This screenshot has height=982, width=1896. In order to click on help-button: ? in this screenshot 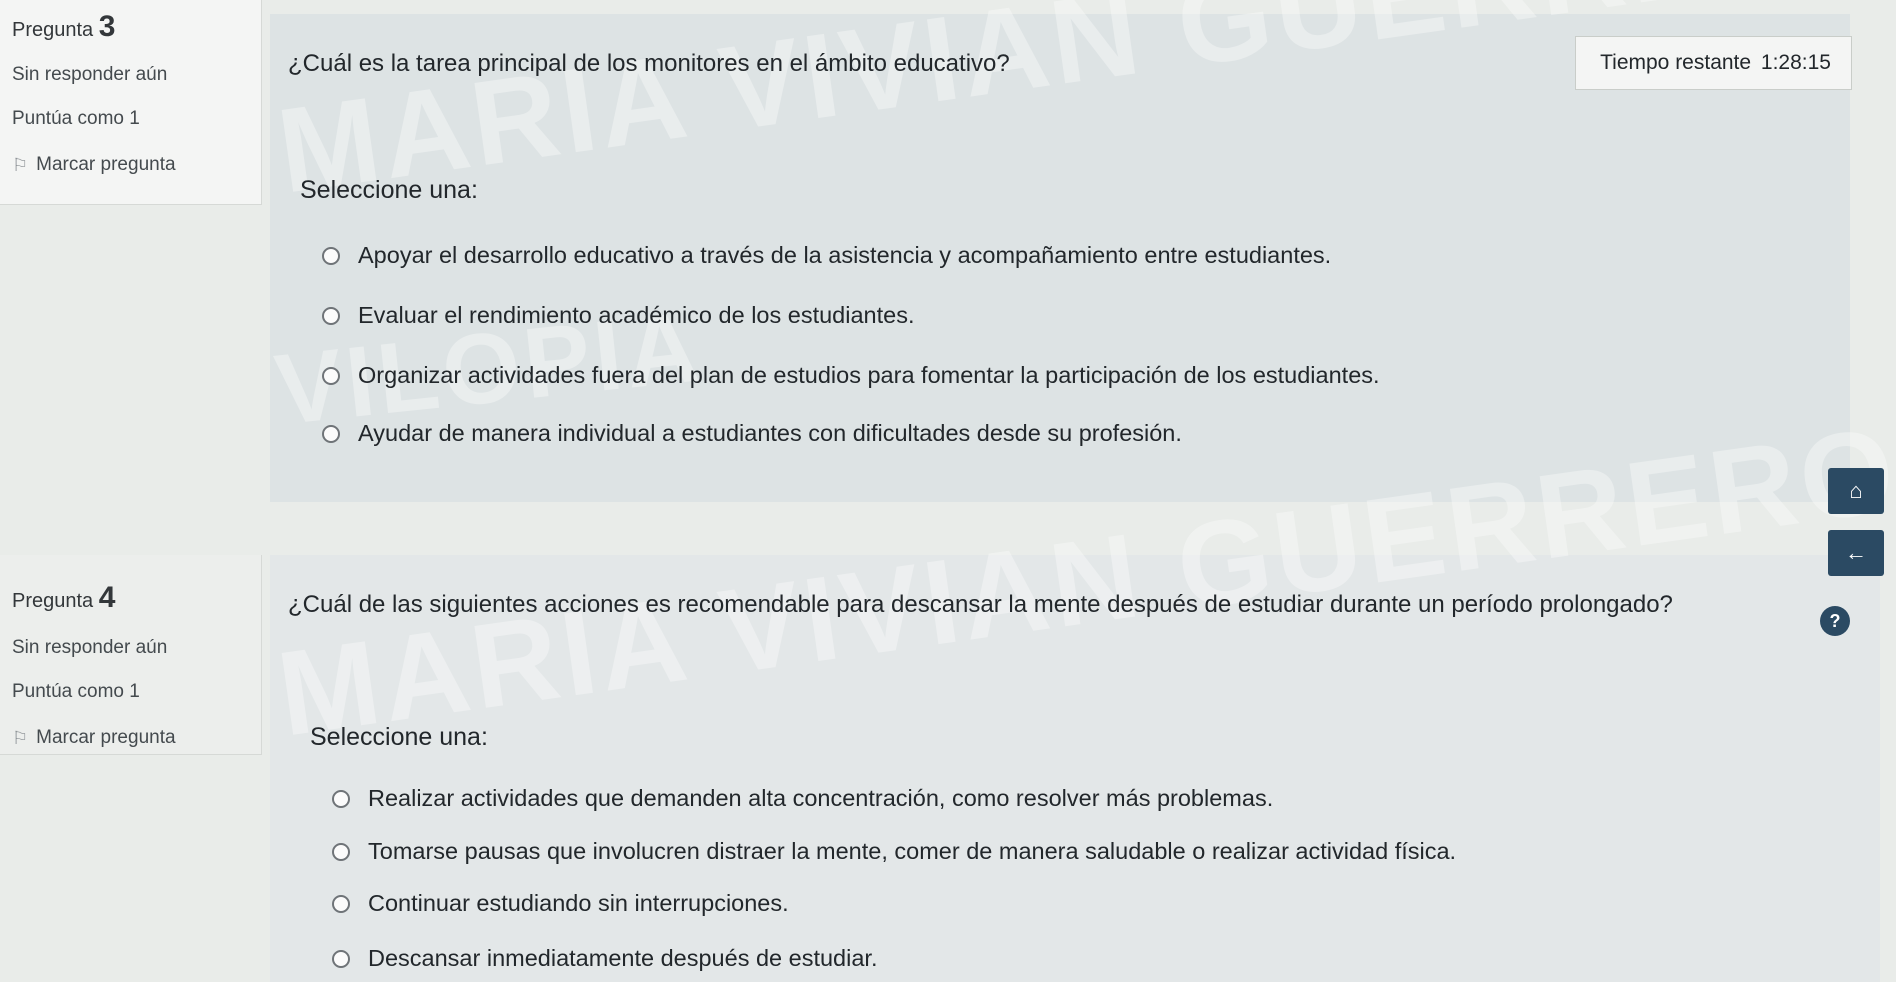, I will do `click(1835, 621)`.